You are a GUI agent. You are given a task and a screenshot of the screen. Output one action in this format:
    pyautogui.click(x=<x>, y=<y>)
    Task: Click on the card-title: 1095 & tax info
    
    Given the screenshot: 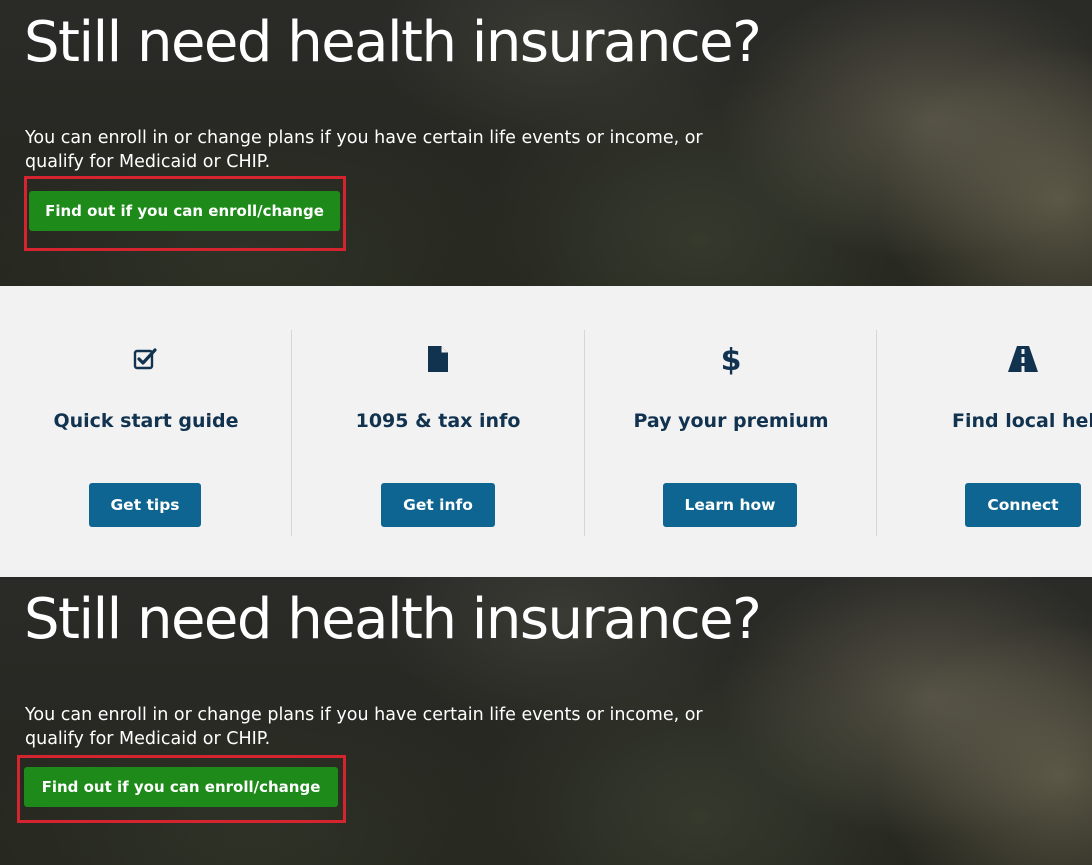 What is the action you would take?
    pyautogui.click(x=438, y=421)
    